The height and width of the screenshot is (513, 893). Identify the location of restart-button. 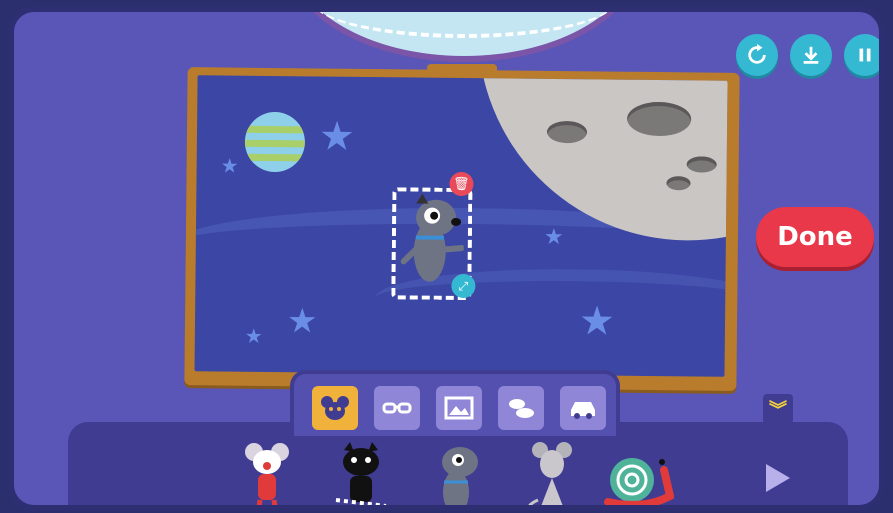
(757, 55).